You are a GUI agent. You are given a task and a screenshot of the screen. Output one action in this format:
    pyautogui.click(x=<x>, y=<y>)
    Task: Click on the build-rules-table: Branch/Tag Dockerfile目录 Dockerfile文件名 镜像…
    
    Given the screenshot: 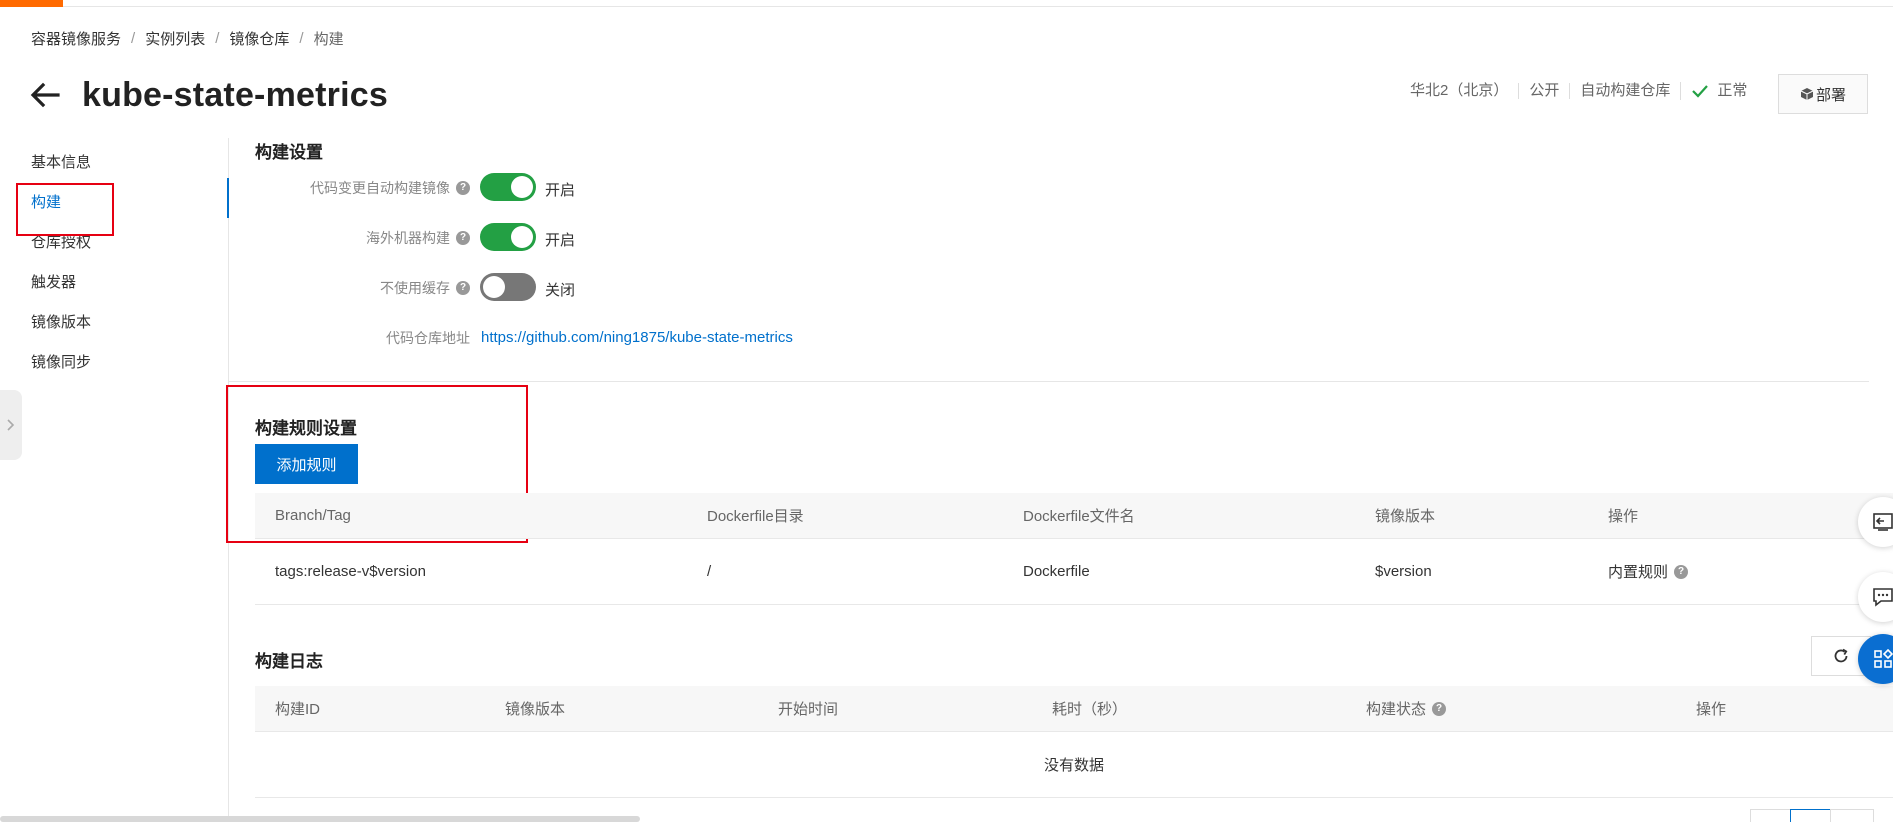 What is the action you would take?
    pyautogui.click(x=1074, y=549)
    